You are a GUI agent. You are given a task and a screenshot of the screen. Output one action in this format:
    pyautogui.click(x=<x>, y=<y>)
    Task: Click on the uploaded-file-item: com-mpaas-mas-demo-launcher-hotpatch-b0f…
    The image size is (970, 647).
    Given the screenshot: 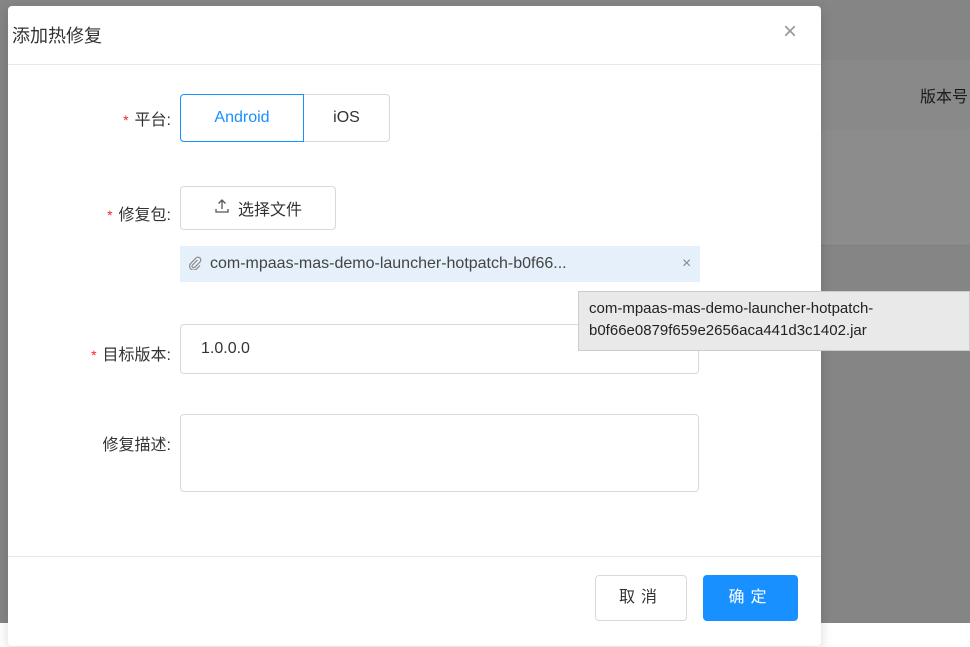 What is the action you would take?
    pyautogui.click(x=440, y=264)
    